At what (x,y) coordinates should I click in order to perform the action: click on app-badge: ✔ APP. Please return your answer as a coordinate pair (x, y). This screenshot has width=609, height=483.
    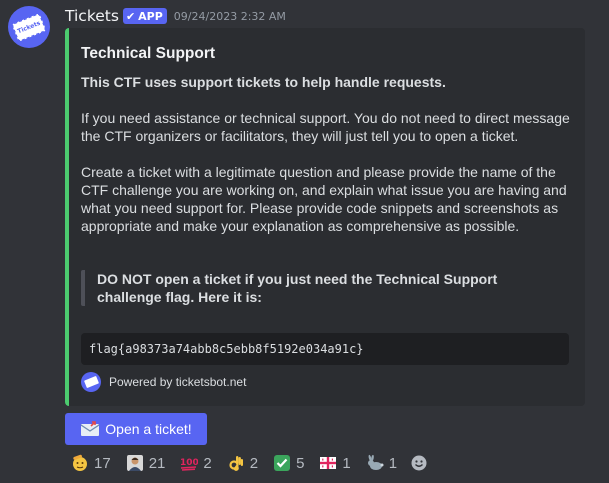
    Looking at the image, I should click on (144, 16).